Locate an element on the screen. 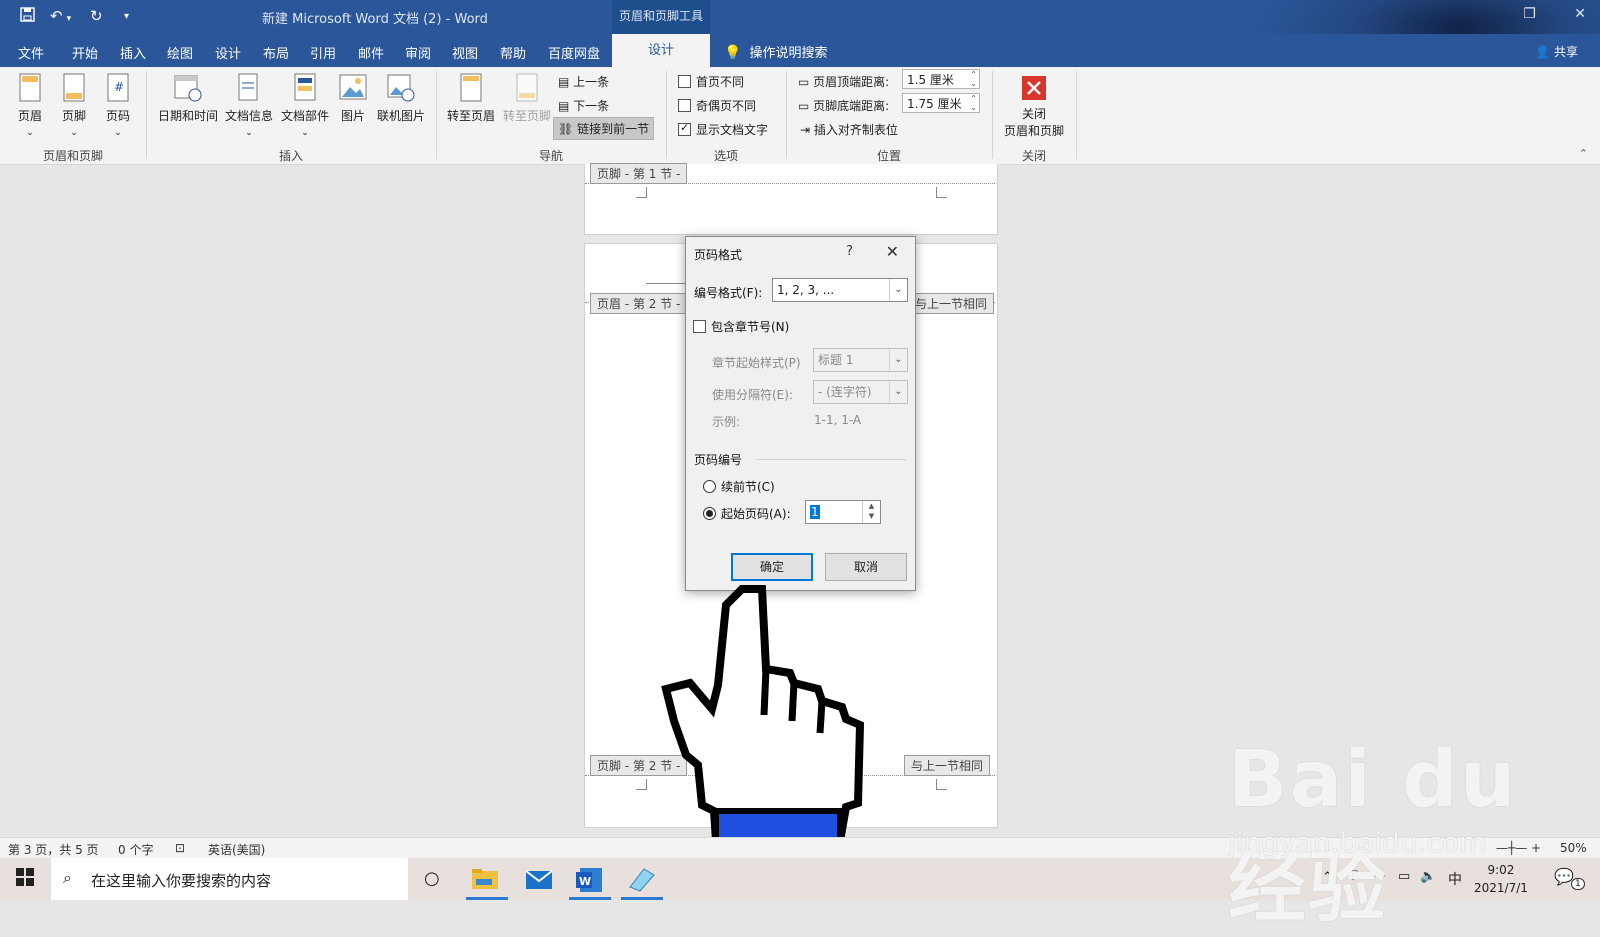  number-format-label: 编号格式(F): is located at coordinates (728, 293).